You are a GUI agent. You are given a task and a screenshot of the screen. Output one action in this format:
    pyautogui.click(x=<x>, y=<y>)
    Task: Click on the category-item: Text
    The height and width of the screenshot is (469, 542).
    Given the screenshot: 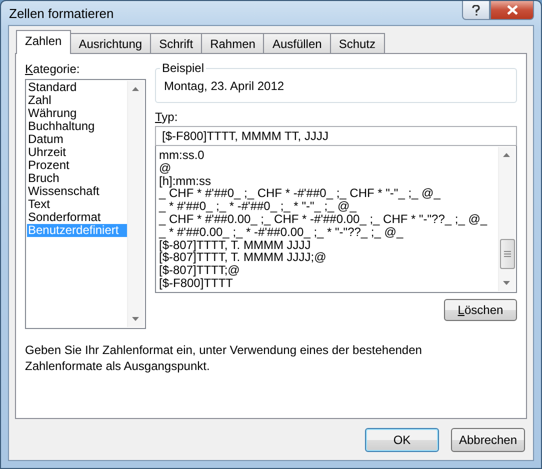 What is the action you would take?
    pyautogui.click(x=77, y=204)
    